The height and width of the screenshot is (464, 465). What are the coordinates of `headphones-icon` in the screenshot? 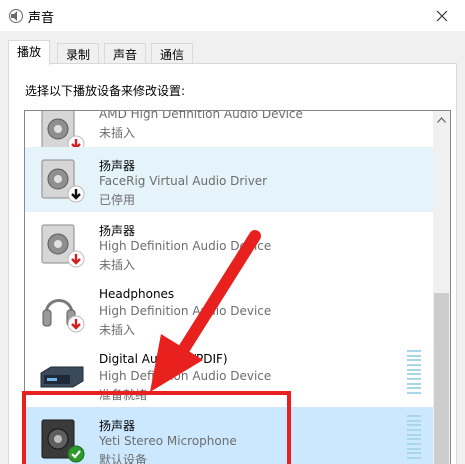 It's located at (63, 316).